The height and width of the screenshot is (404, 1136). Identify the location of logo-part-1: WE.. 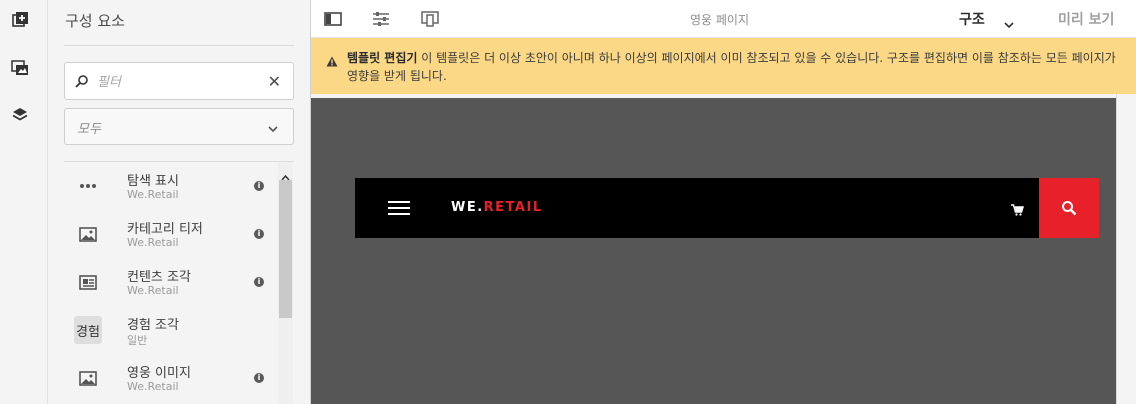
(467, 207).